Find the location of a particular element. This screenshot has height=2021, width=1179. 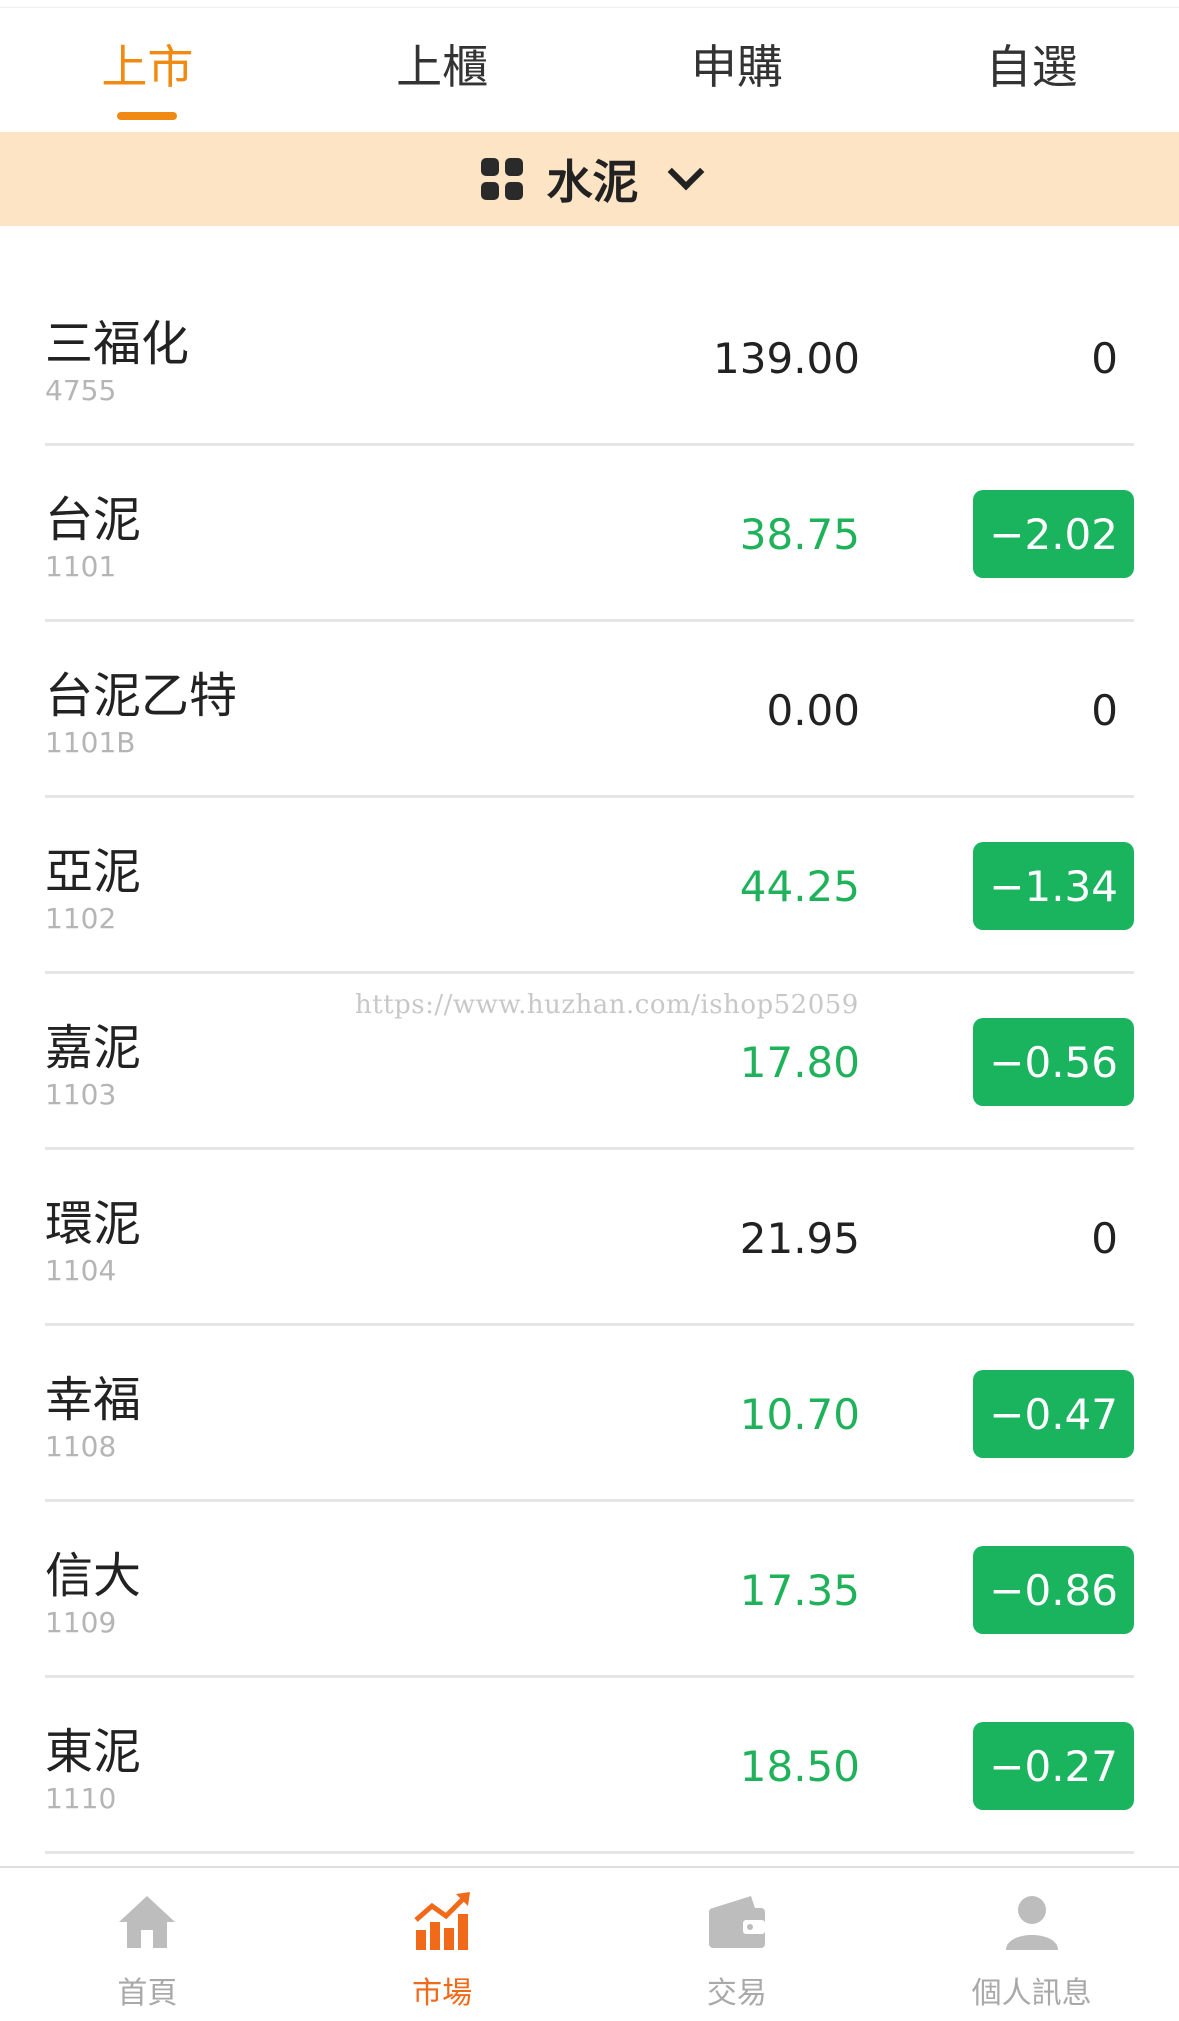

table-row: 台泥乙特 1101B 0.00 0 is located at coordinates (589, 710).